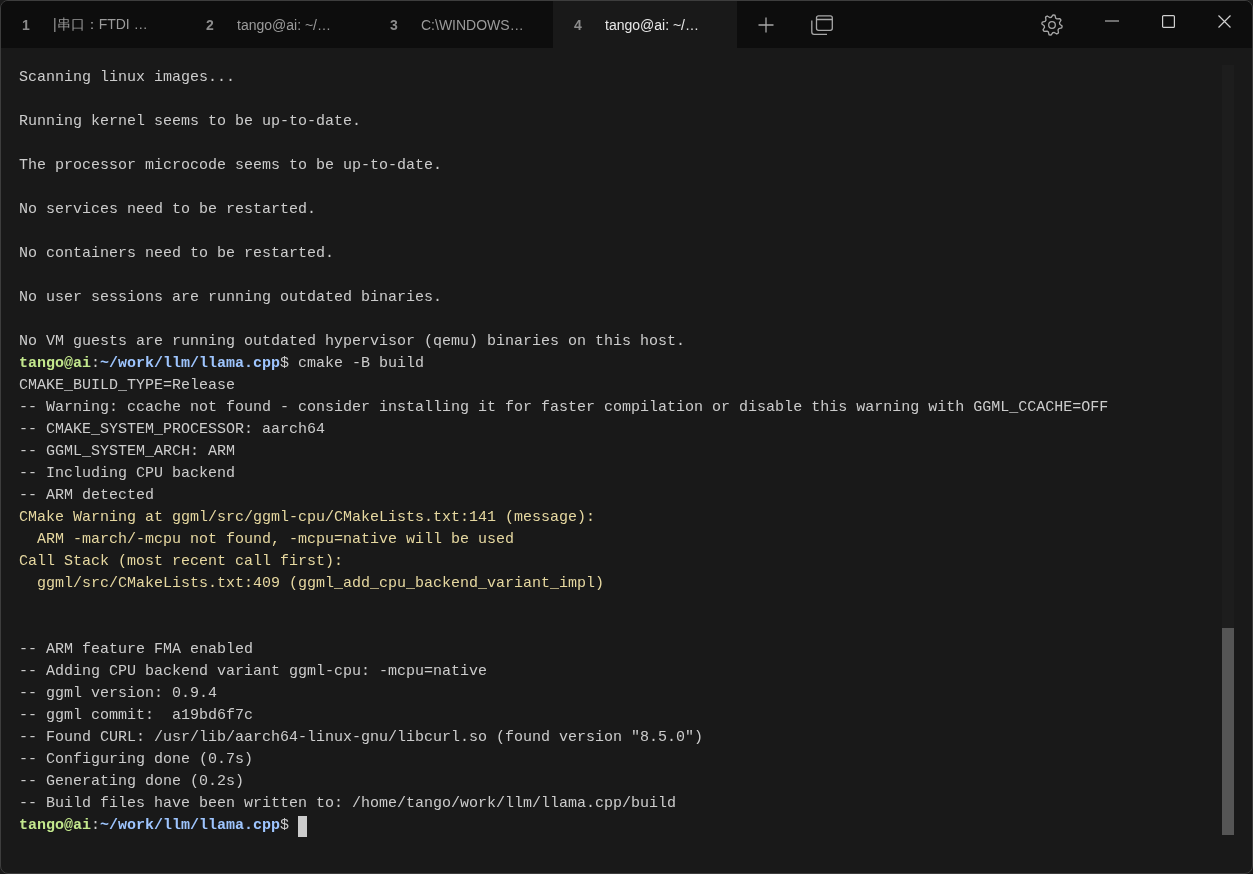  I want to click on output-line: -- Configuring done (0.7s), so click(136, 760).